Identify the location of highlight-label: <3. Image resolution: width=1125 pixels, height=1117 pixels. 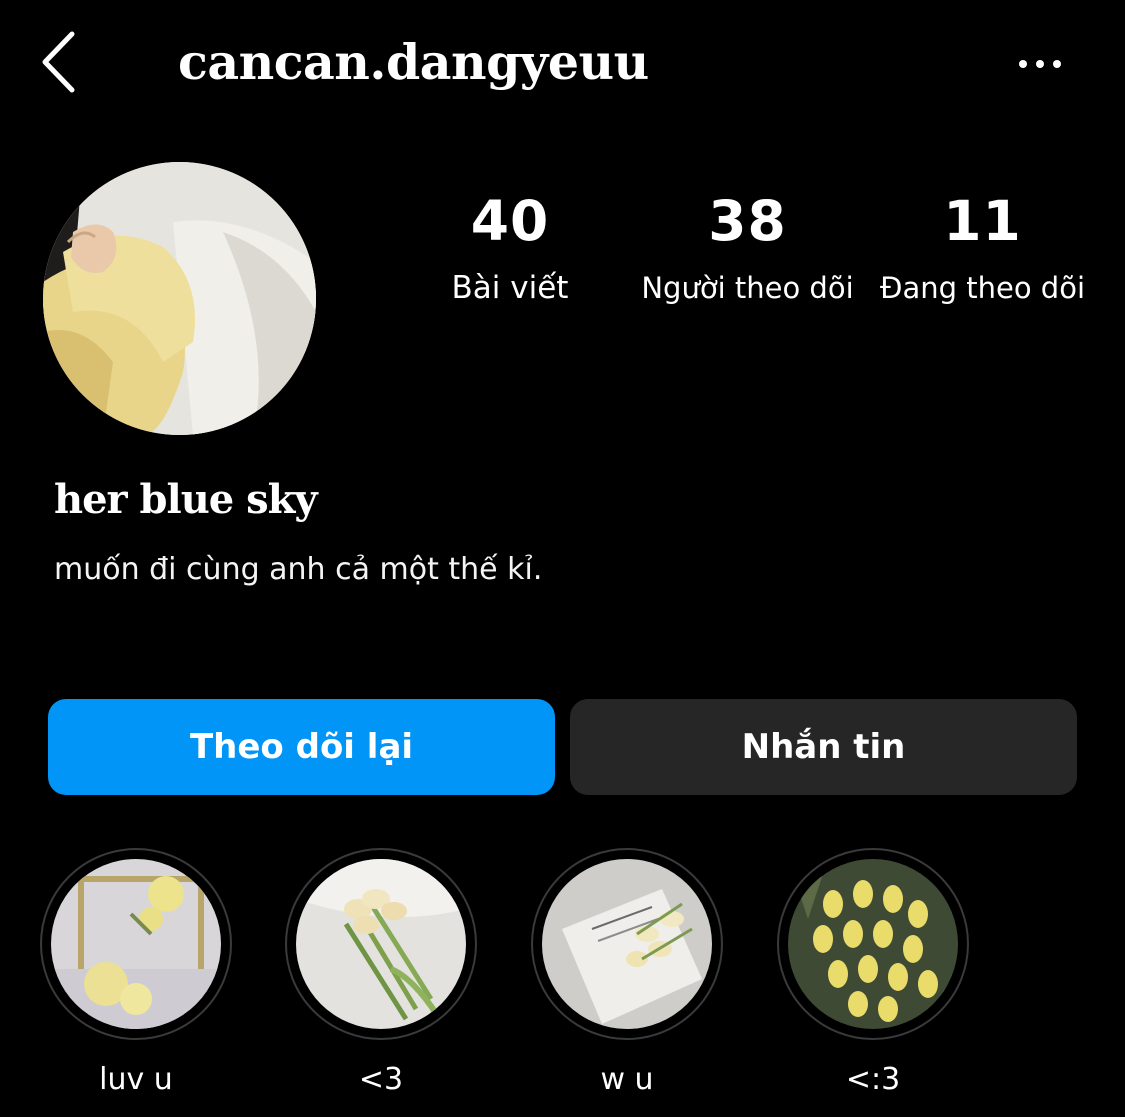
(381, 1079).